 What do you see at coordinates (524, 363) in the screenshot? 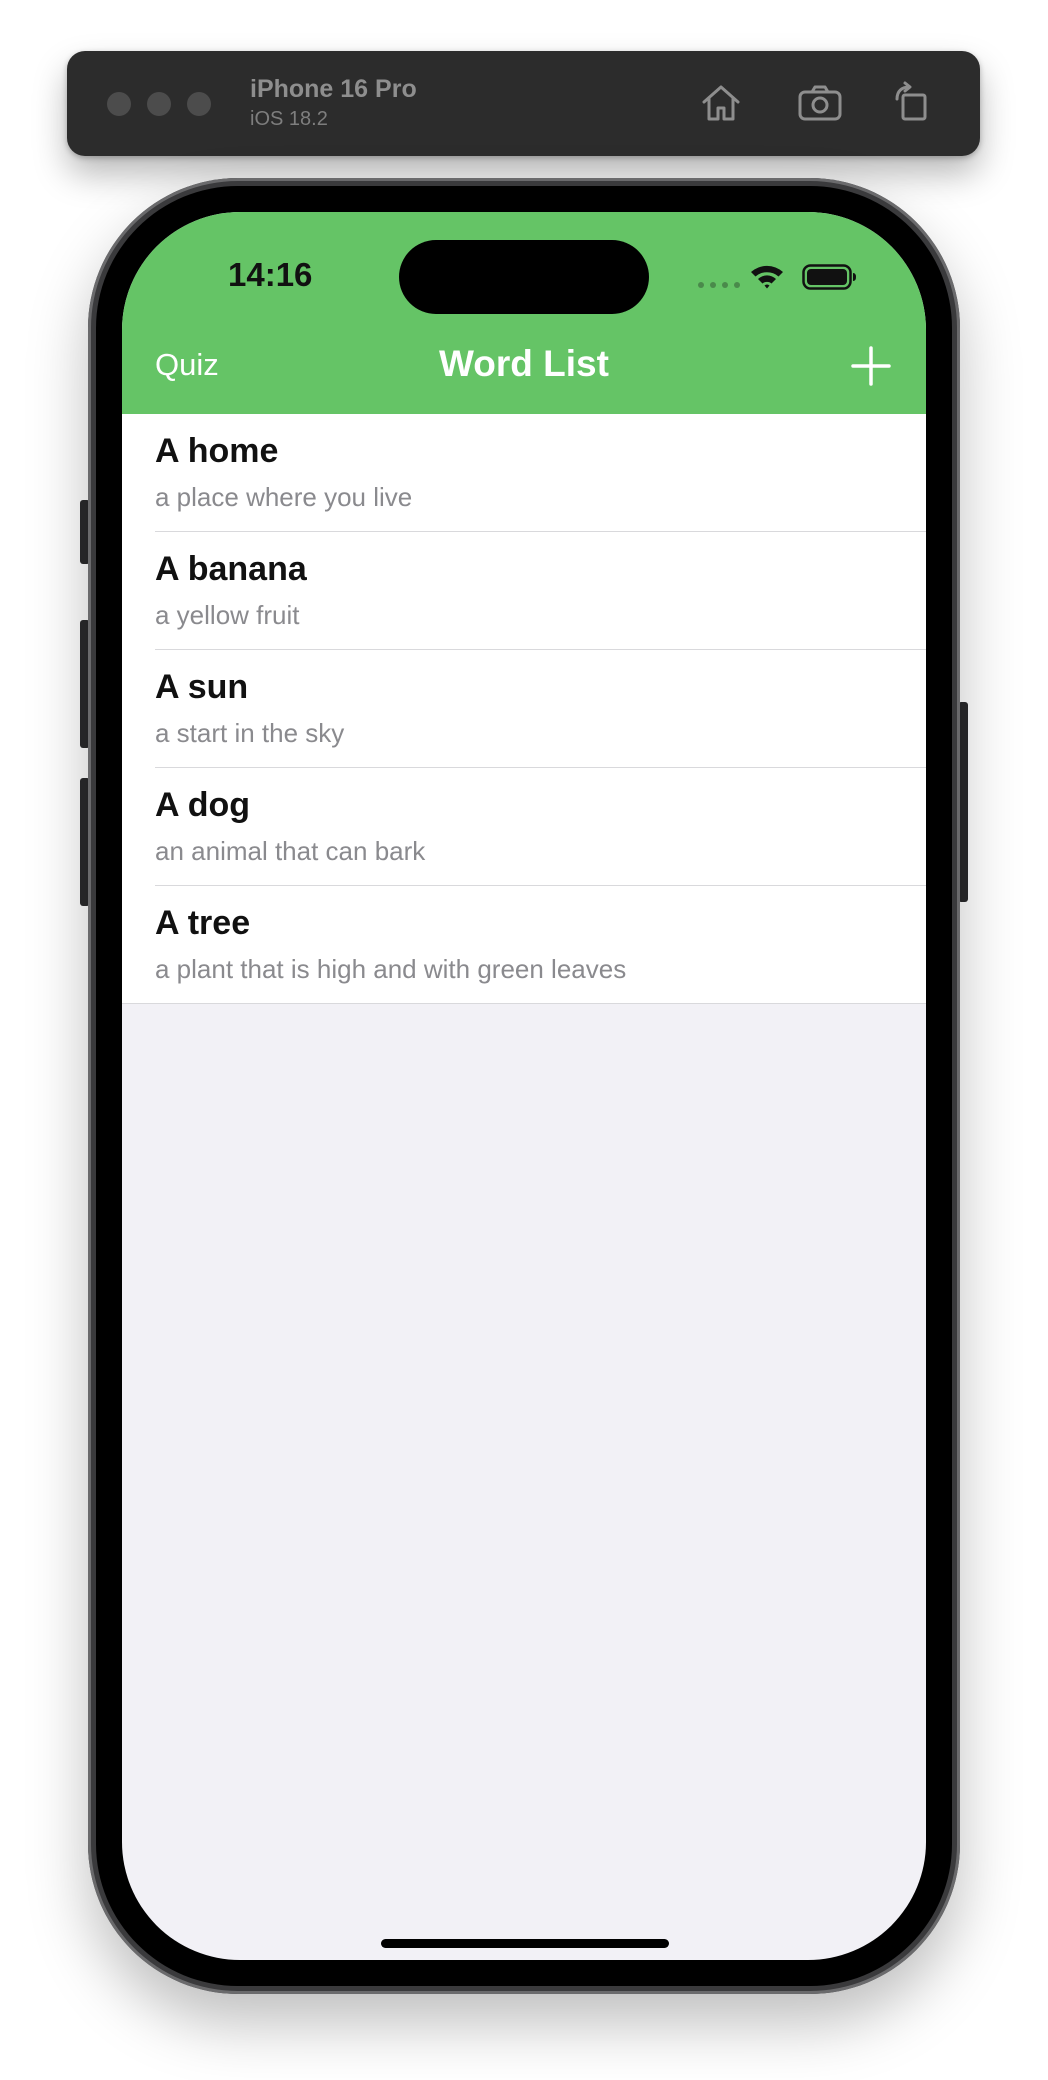
I see `nav-title: Word List` at bounding box center [524, 363].